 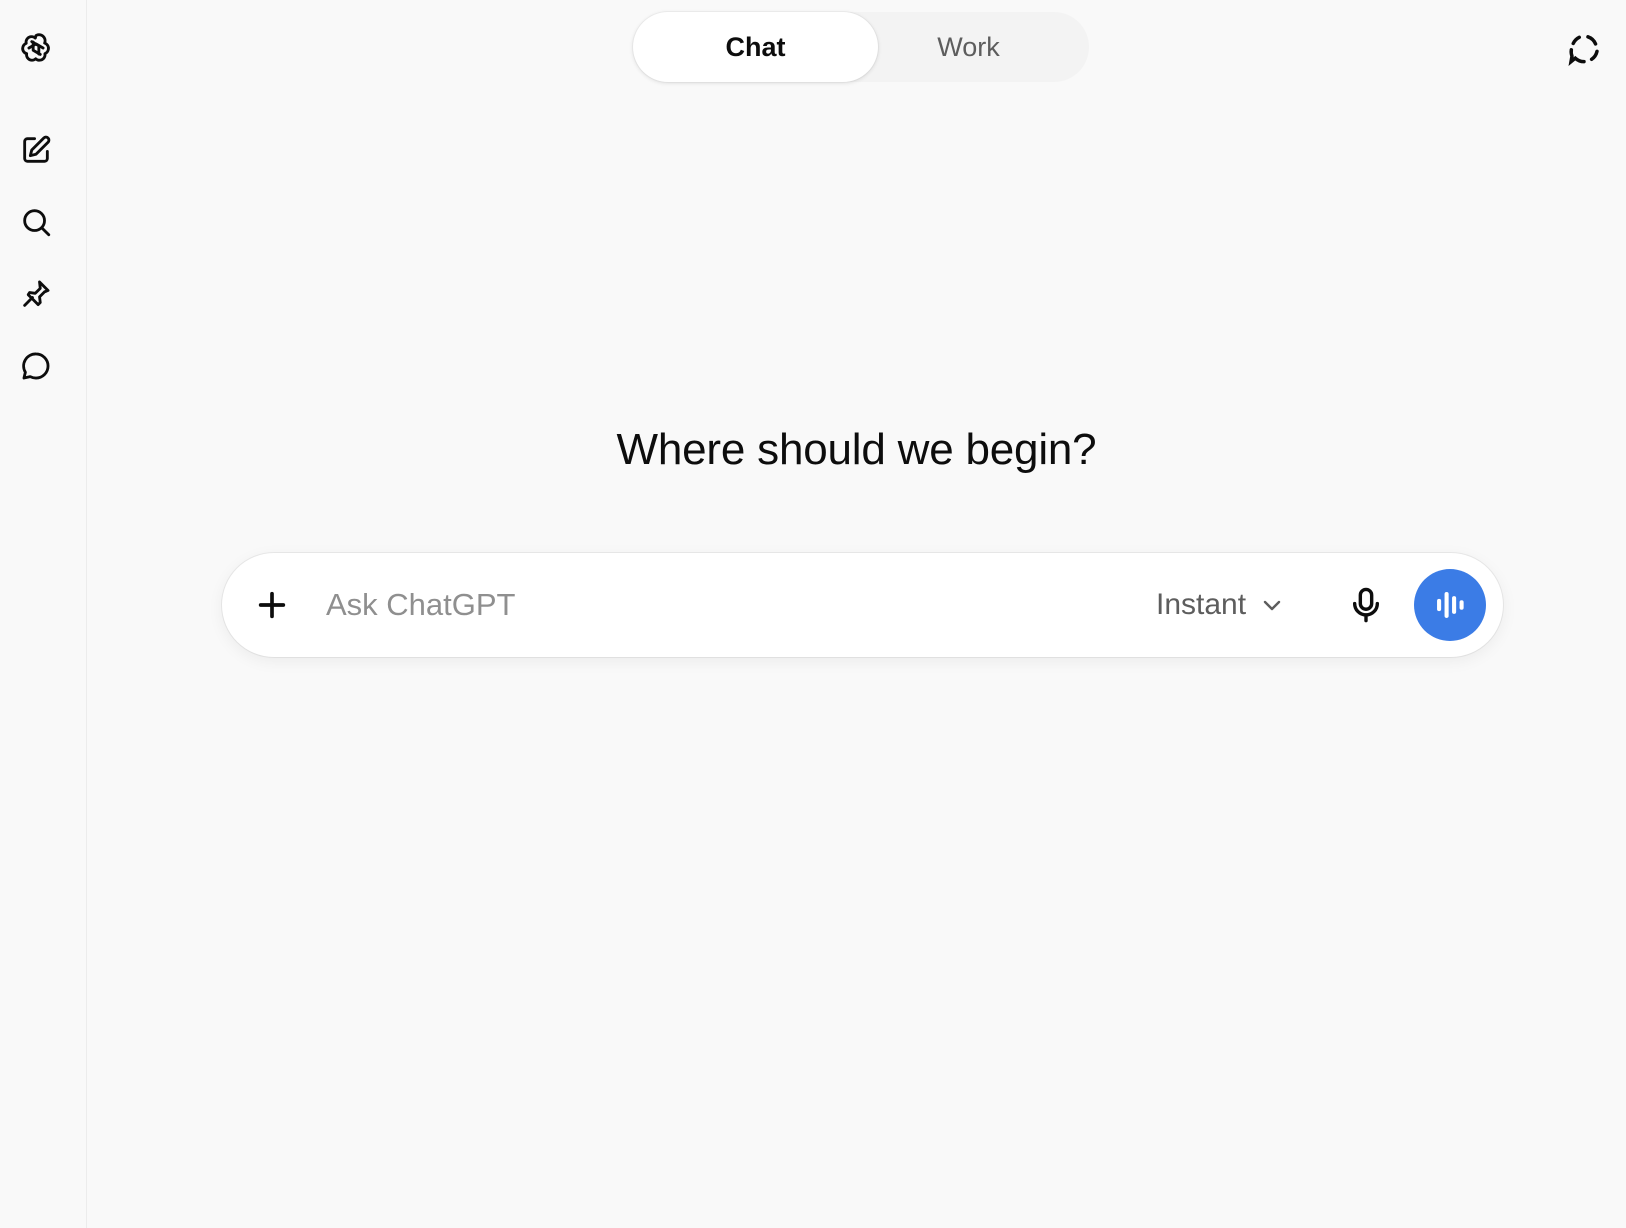 I want to click on temporary-chat-button, so click(x=1584, y=49).